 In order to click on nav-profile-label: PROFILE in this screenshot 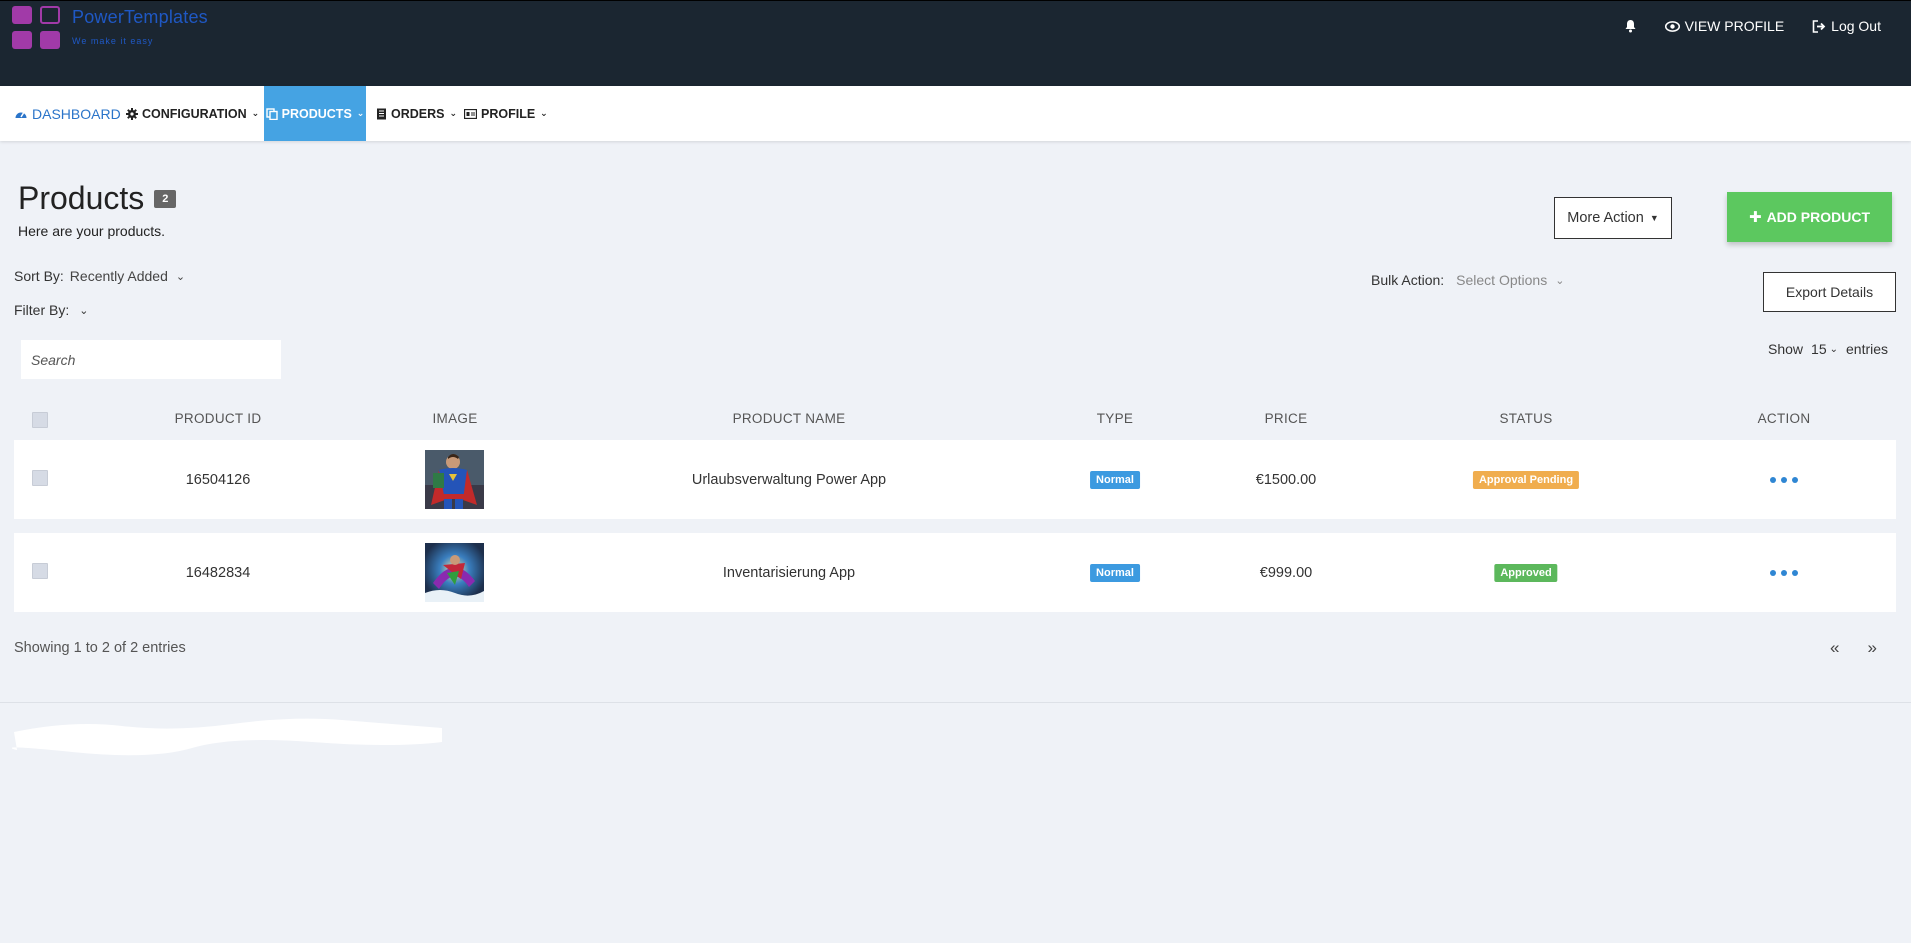, I will do `click(508, 113)`.